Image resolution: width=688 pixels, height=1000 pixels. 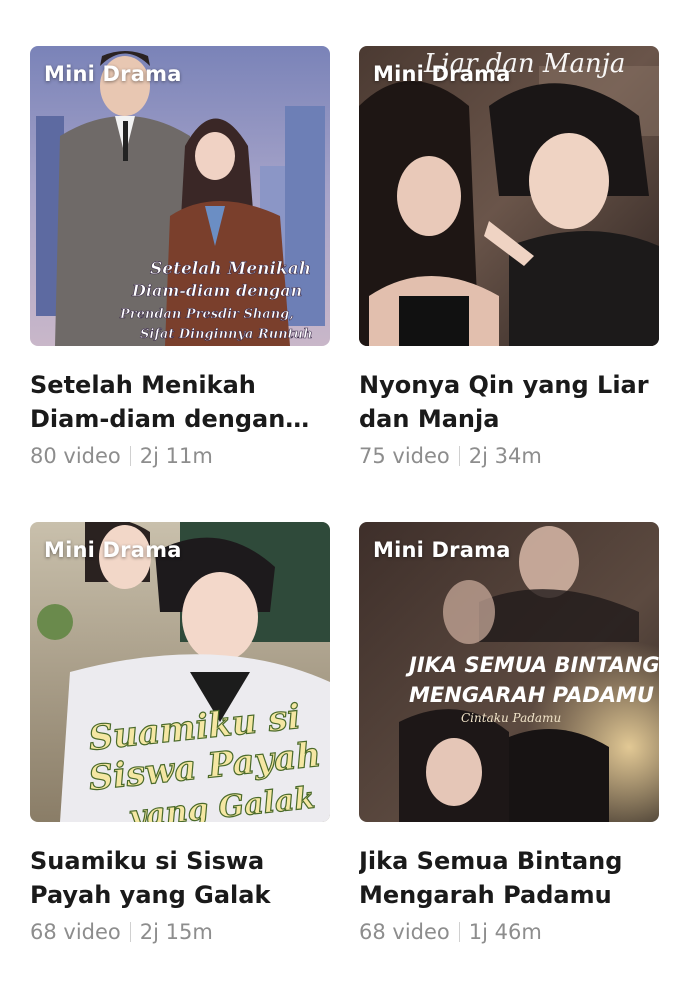 I want to click on poster-title-line: JIKA SEMUA BINTANG, so click(x=532, y=665).